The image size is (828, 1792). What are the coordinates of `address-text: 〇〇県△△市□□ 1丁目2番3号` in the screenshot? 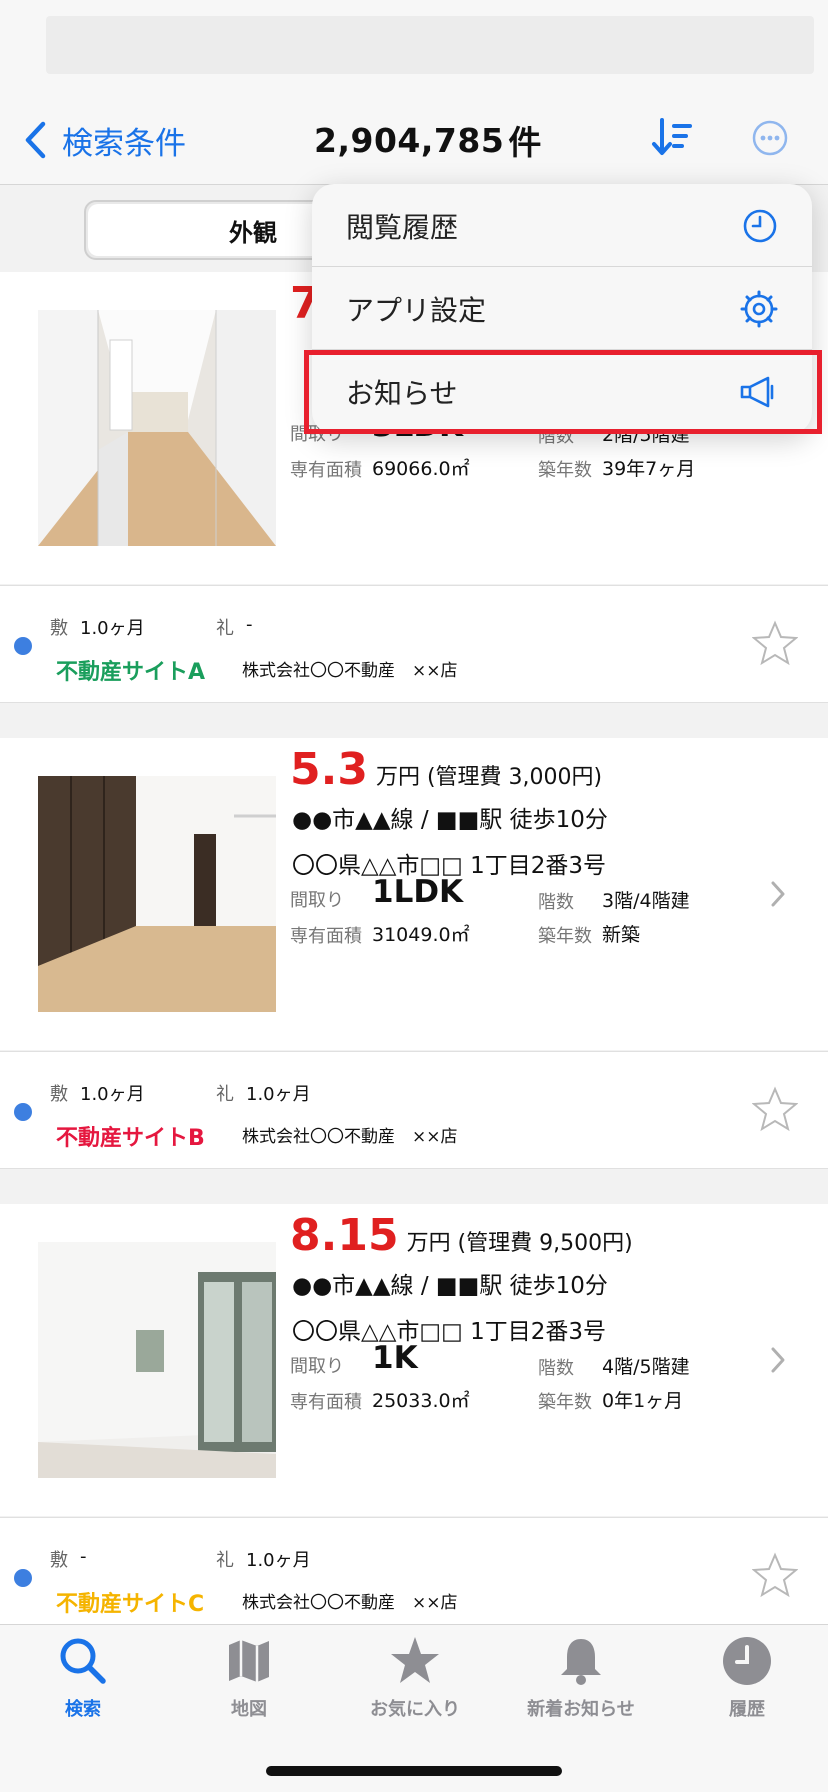 It's located at (449, 1332).